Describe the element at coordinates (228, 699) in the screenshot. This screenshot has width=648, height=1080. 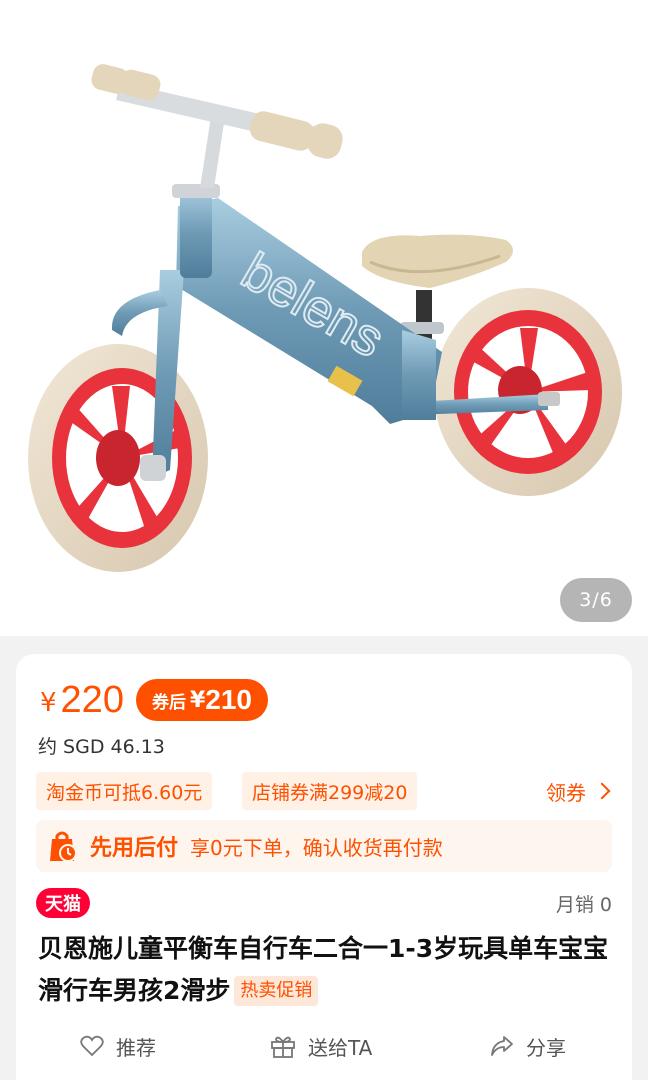
I see `coupon-price-value: 210` at that location.